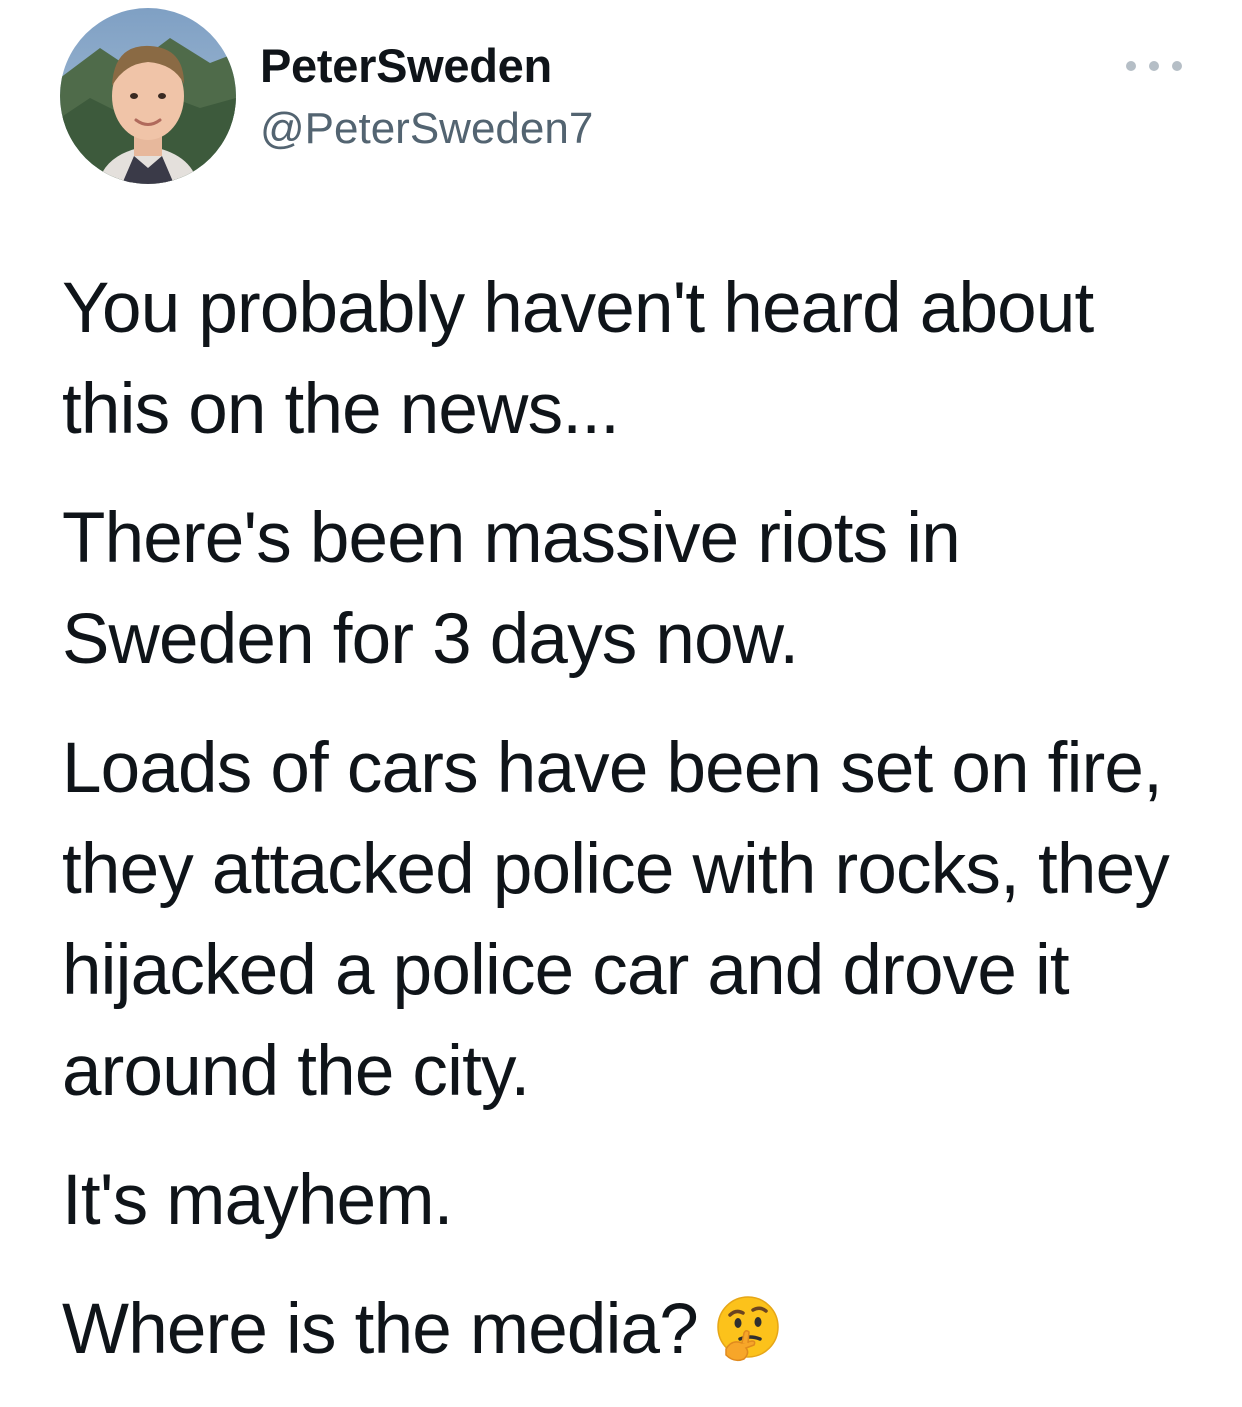  I want to click on tweet-line: There's been massive riots in, so click(511, 538).